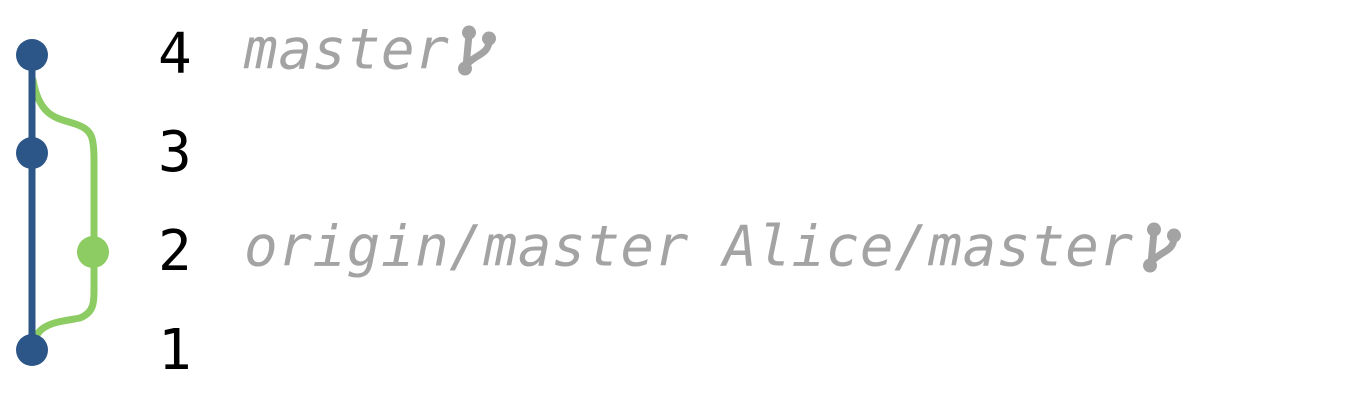 The image size is (1360, 408). Describe the element at coordinates (347, 50) in the screenshot. I see `ref-label-text: master` at that location.